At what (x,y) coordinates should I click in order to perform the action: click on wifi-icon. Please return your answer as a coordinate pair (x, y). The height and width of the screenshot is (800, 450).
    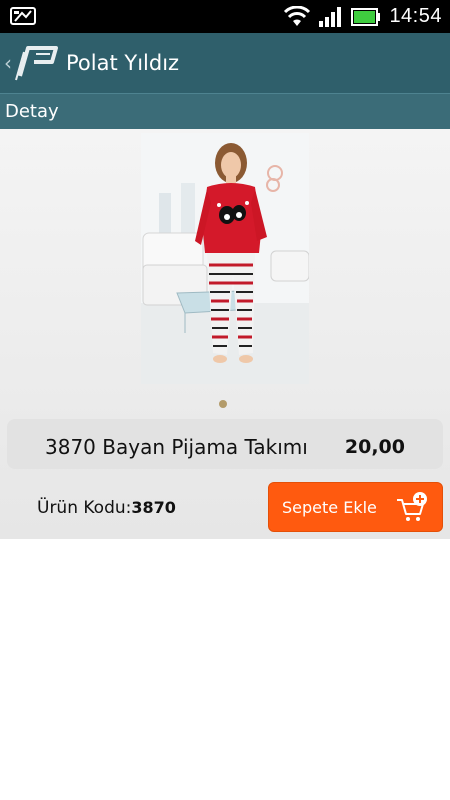
    Looking at the image, I should click on (297, 15).